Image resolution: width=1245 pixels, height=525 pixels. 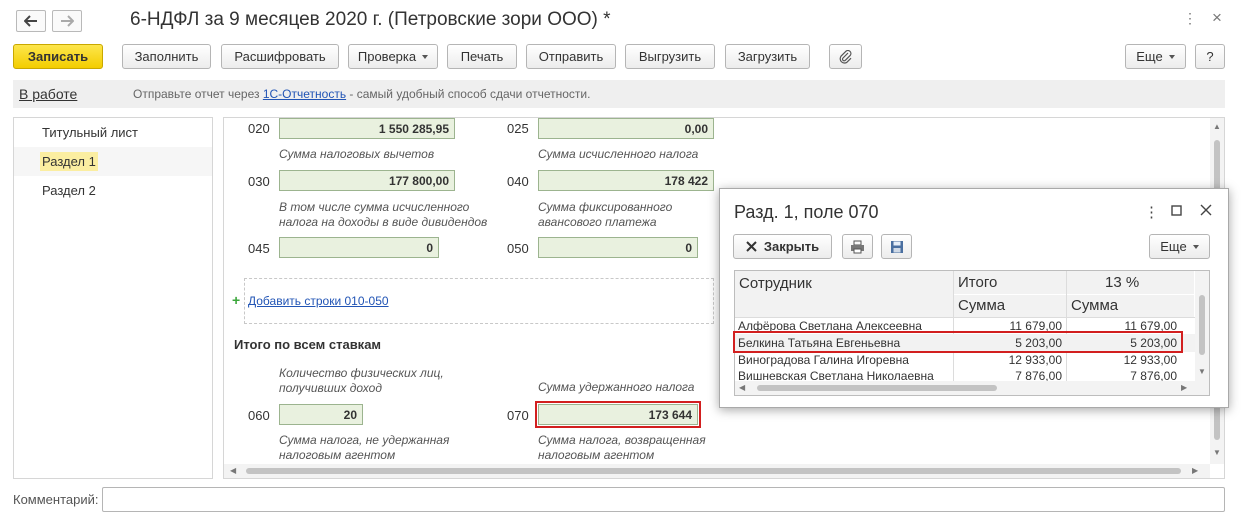 I want to click on sidebar-item-label: Титульный лист, so click(x=90, y=132).